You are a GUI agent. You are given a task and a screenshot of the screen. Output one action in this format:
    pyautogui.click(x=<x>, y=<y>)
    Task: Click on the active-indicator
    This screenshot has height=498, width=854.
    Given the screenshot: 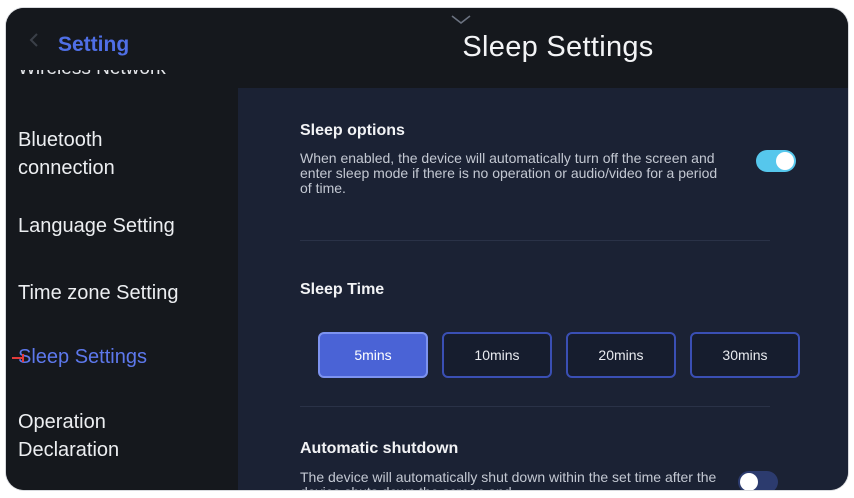 What is the action you would take?
    pyautogui.click(x=18, y=358)
    